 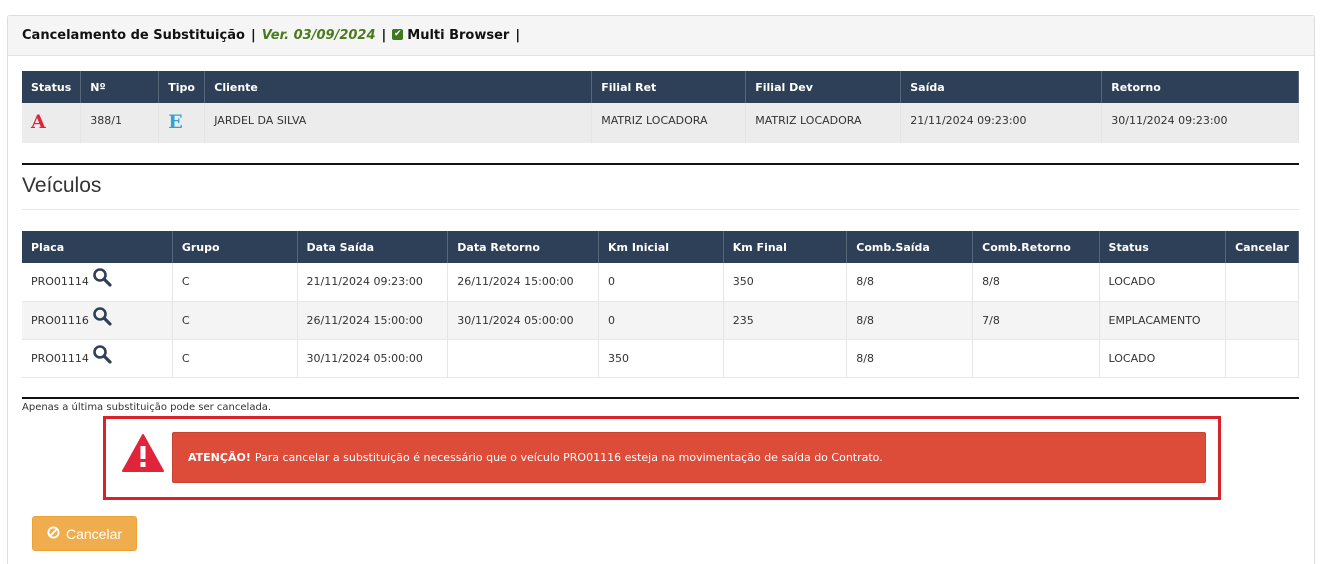 I want to click on column-header: Filial Ret, so click(x=669, y=87).